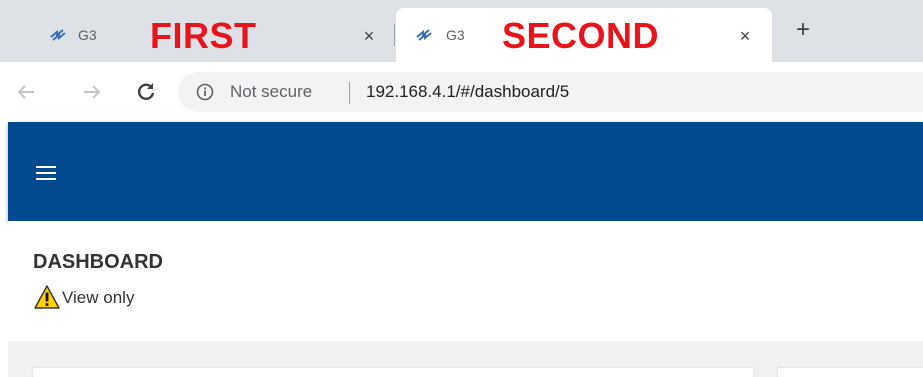 Image resolution: width=923 pixels, height=377 pixels. Describe the element at coordinates (146, 92) in the screenshot. I see `reload-icon` at that location.